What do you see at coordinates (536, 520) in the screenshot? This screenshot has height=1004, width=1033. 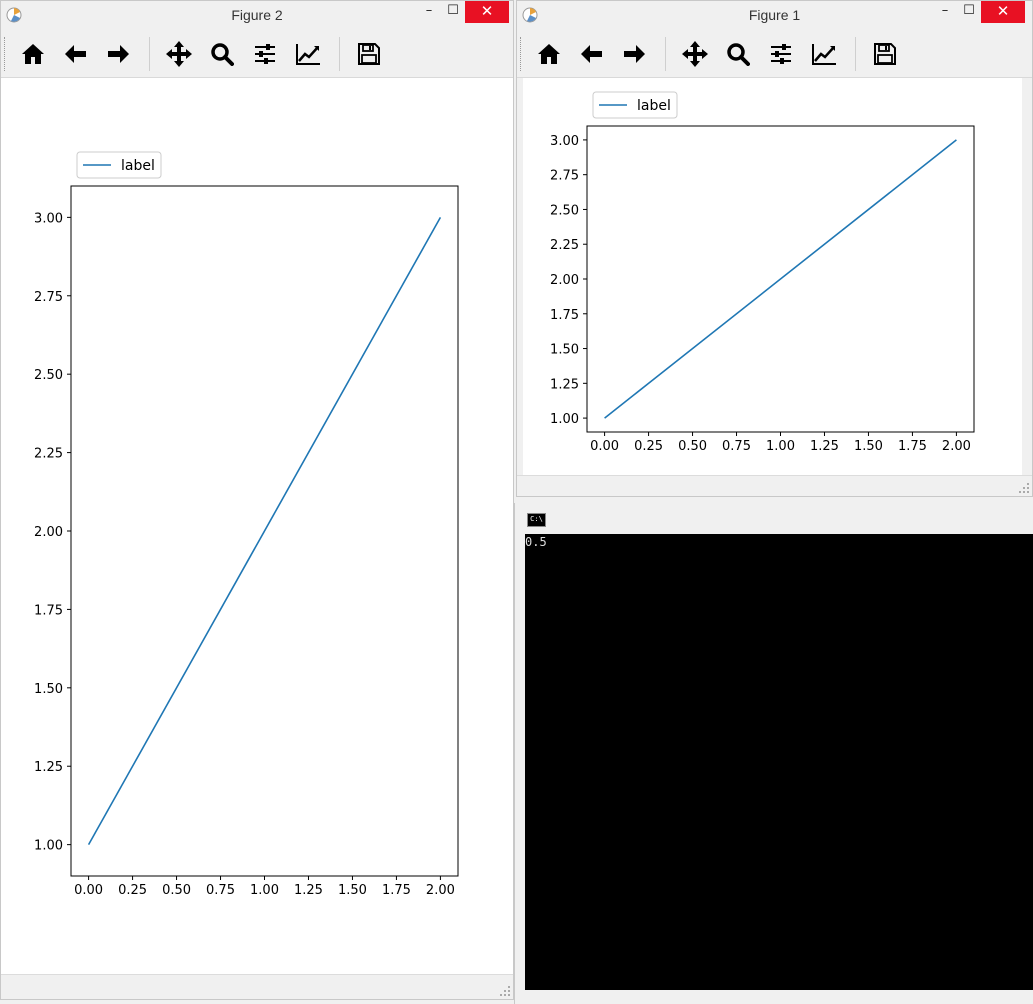 I see `console-icon: C:\` at bounding box center [536, 520].